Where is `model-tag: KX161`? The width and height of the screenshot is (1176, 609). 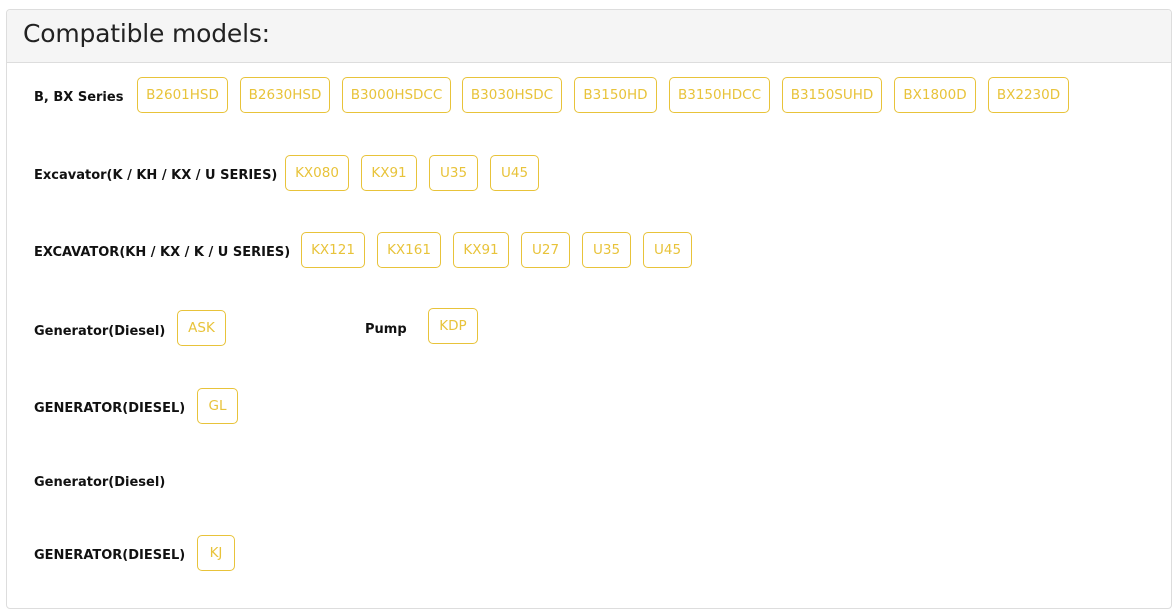
model-tag: KX161 is located at coordinates (409, 250).